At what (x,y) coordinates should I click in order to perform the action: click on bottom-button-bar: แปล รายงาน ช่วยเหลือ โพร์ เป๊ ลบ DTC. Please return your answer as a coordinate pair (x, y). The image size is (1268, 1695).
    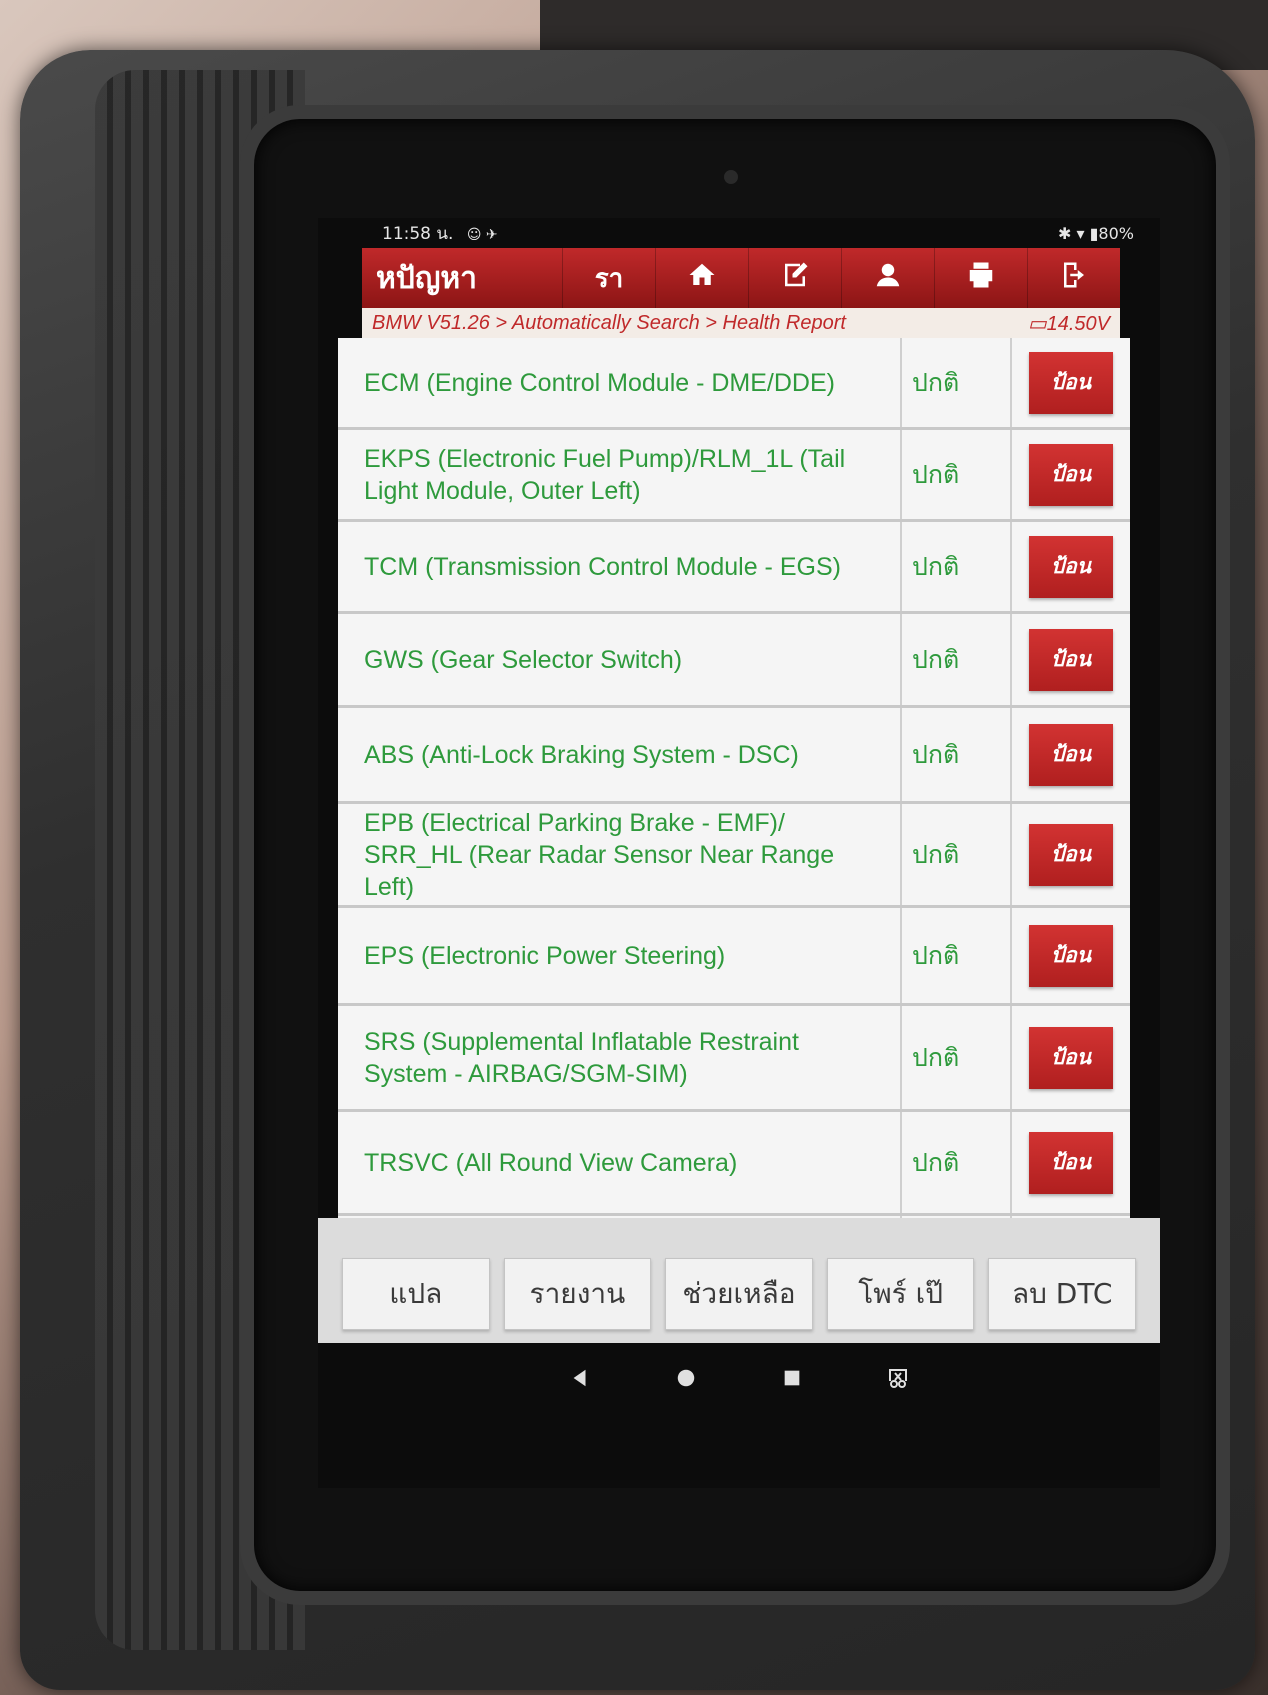
    Looking at the image, I should click on (739, 1294).